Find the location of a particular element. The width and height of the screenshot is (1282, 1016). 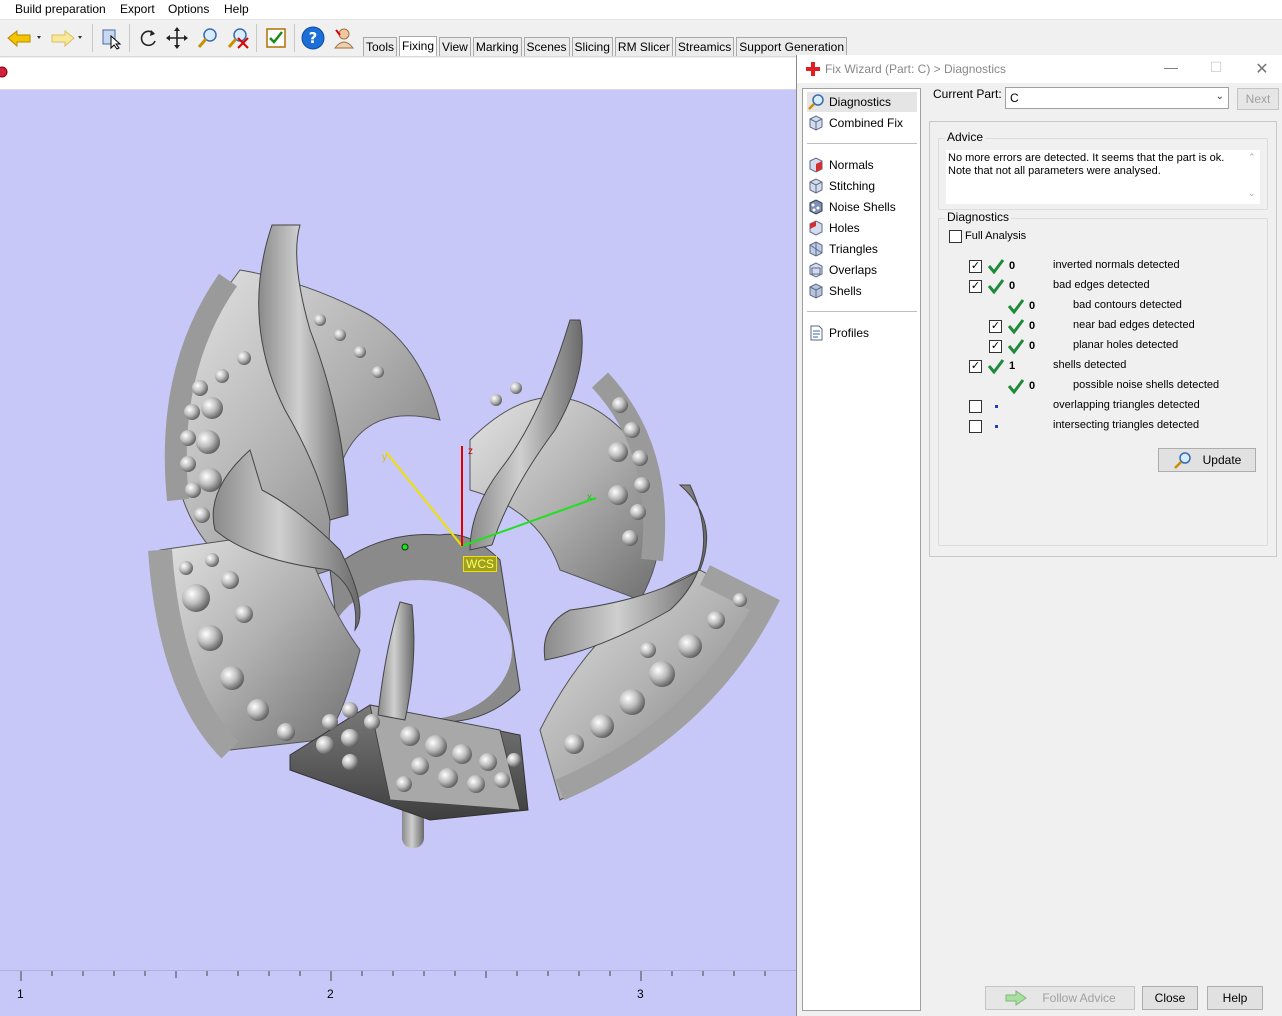

tab-marking: Marking is located at coordinates (497, 46).